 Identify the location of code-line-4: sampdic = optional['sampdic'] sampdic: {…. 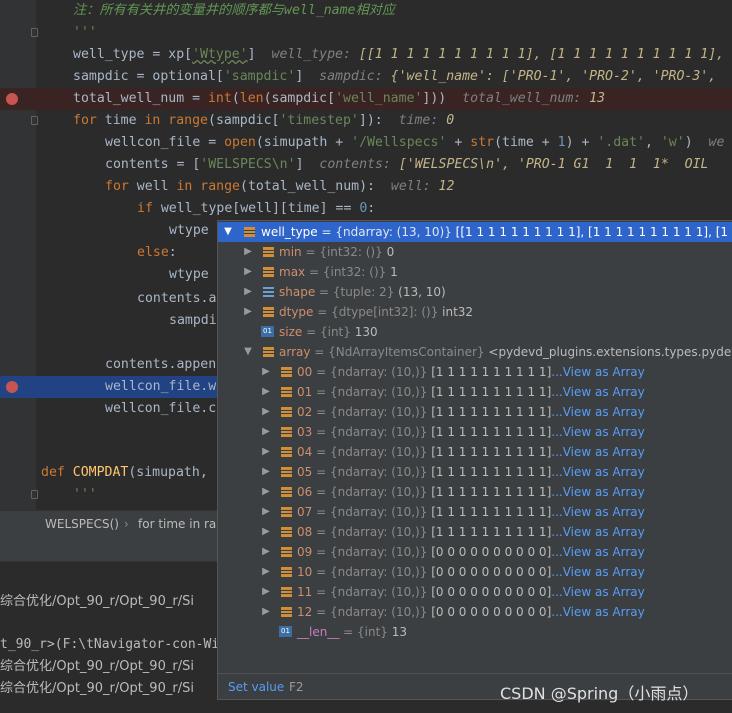
(366, 77).